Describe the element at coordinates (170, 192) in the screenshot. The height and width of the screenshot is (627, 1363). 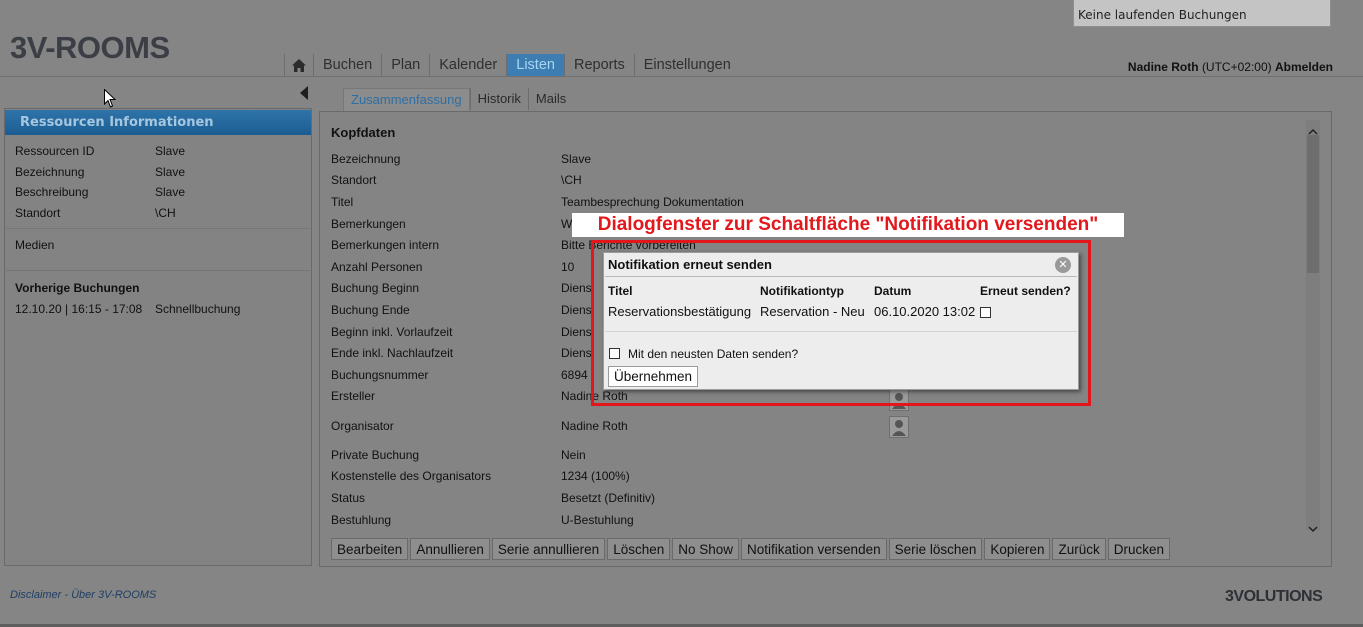
I see `resource-desc-value: Slave` at that location.